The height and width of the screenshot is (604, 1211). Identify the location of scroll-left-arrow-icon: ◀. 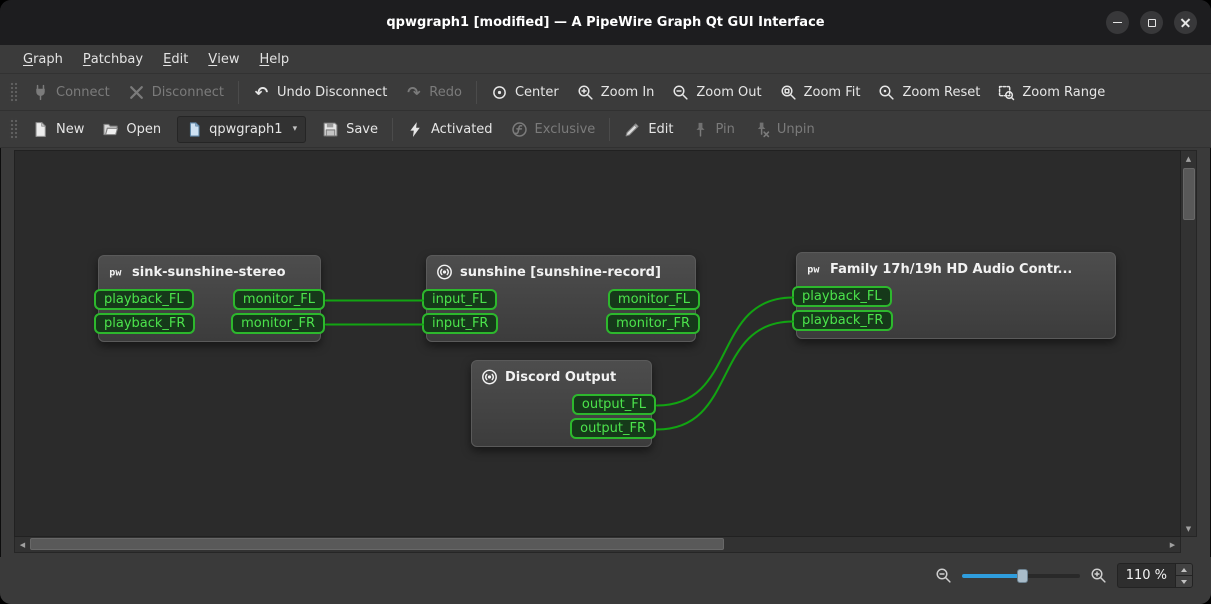
(22, 544).